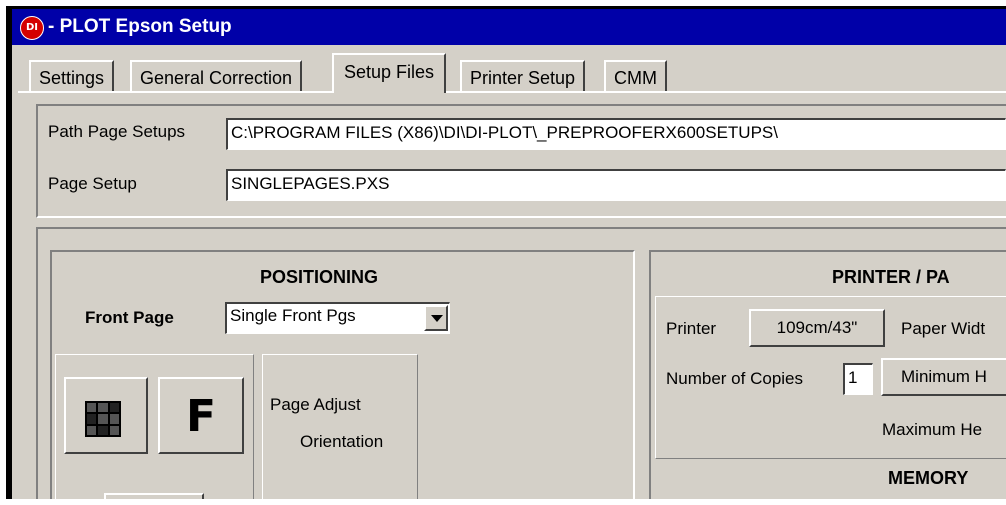 The height and width of the screenshot is (505, 1006). Describe the element at coordinates (512, 92) in the screenshot. I see `tab-panel-border` at that location.